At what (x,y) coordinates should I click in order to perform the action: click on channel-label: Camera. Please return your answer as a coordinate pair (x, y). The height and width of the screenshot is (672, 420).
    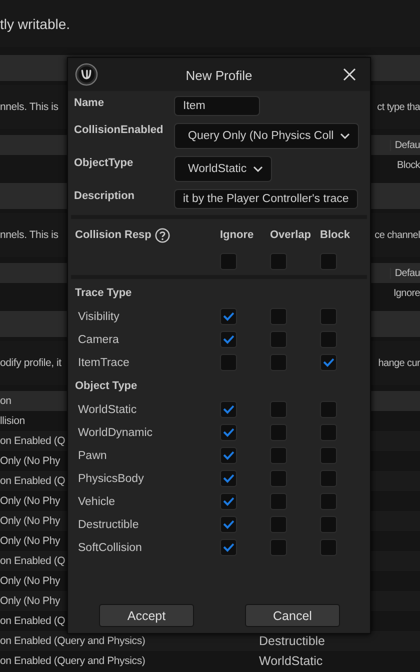
    Looking at the image, I should click on (98, 340).